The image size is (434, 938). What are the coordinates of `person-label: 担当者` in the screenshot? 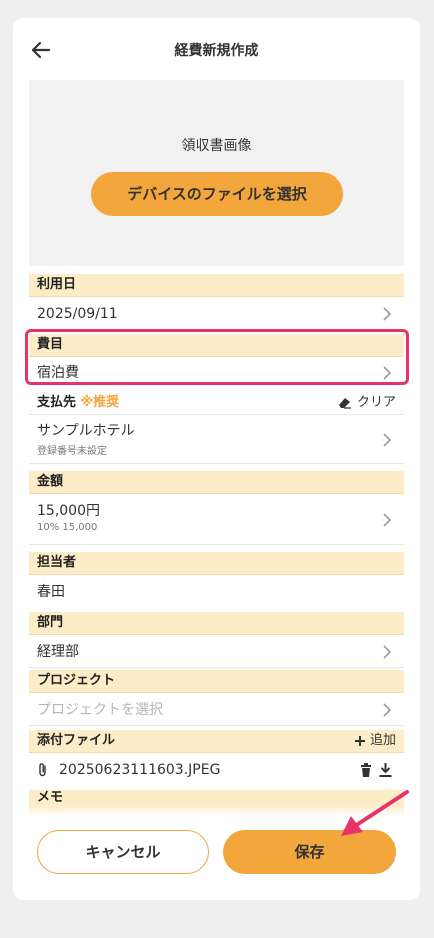 It's located at (57, 562).